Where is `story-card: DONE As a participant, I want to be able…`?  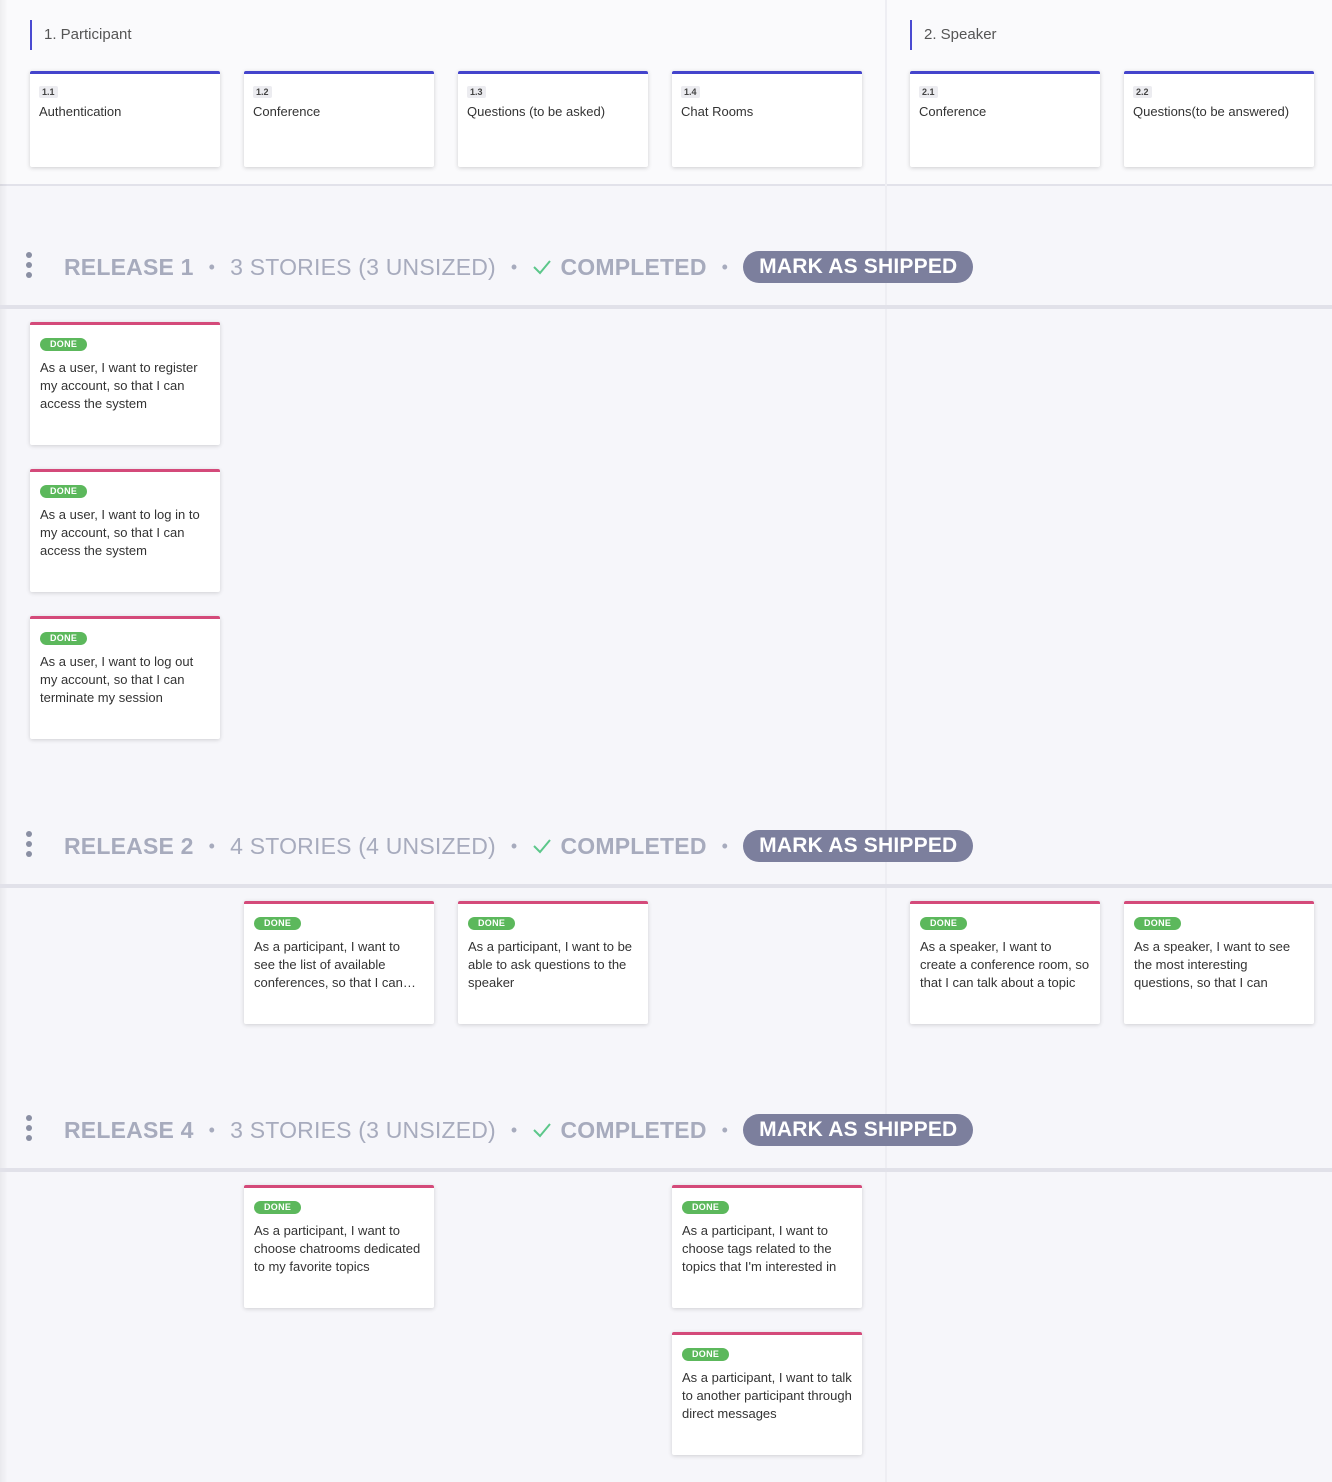
story-card: DONE As a participant, I want to be able… is located at coordinates (553, 962).